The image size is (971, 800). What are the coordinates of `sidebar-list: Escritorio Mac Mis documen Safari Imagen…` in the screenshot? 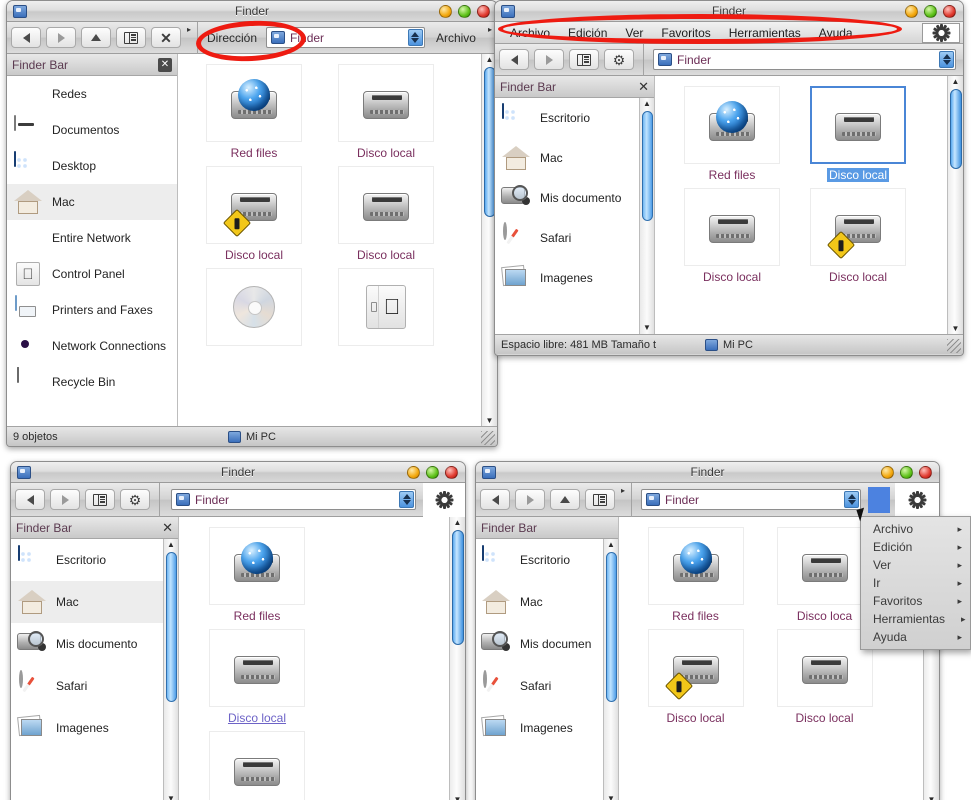 It's located at (539, 669).